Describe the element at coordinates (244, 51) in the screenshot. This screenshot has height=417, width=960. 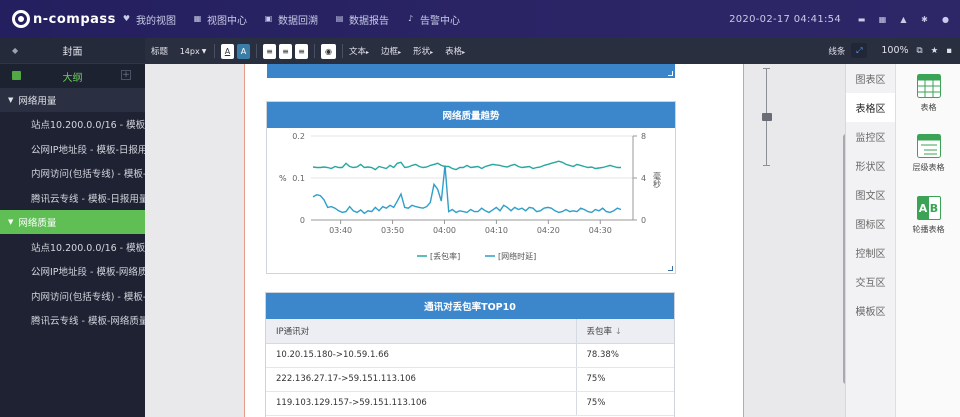
I see `font-background-button: A` at that location.